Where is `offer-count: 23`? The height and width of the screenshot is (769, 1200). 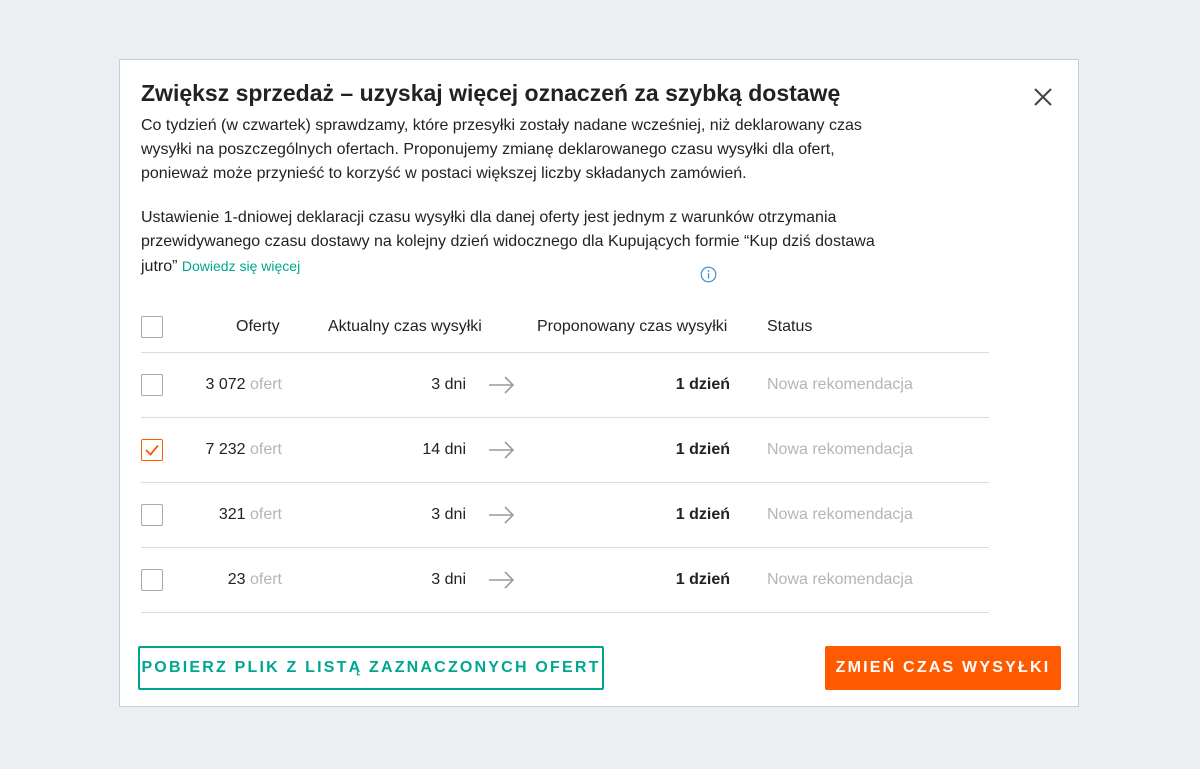
offer-count: 23 is located at coordinates (236, 579).